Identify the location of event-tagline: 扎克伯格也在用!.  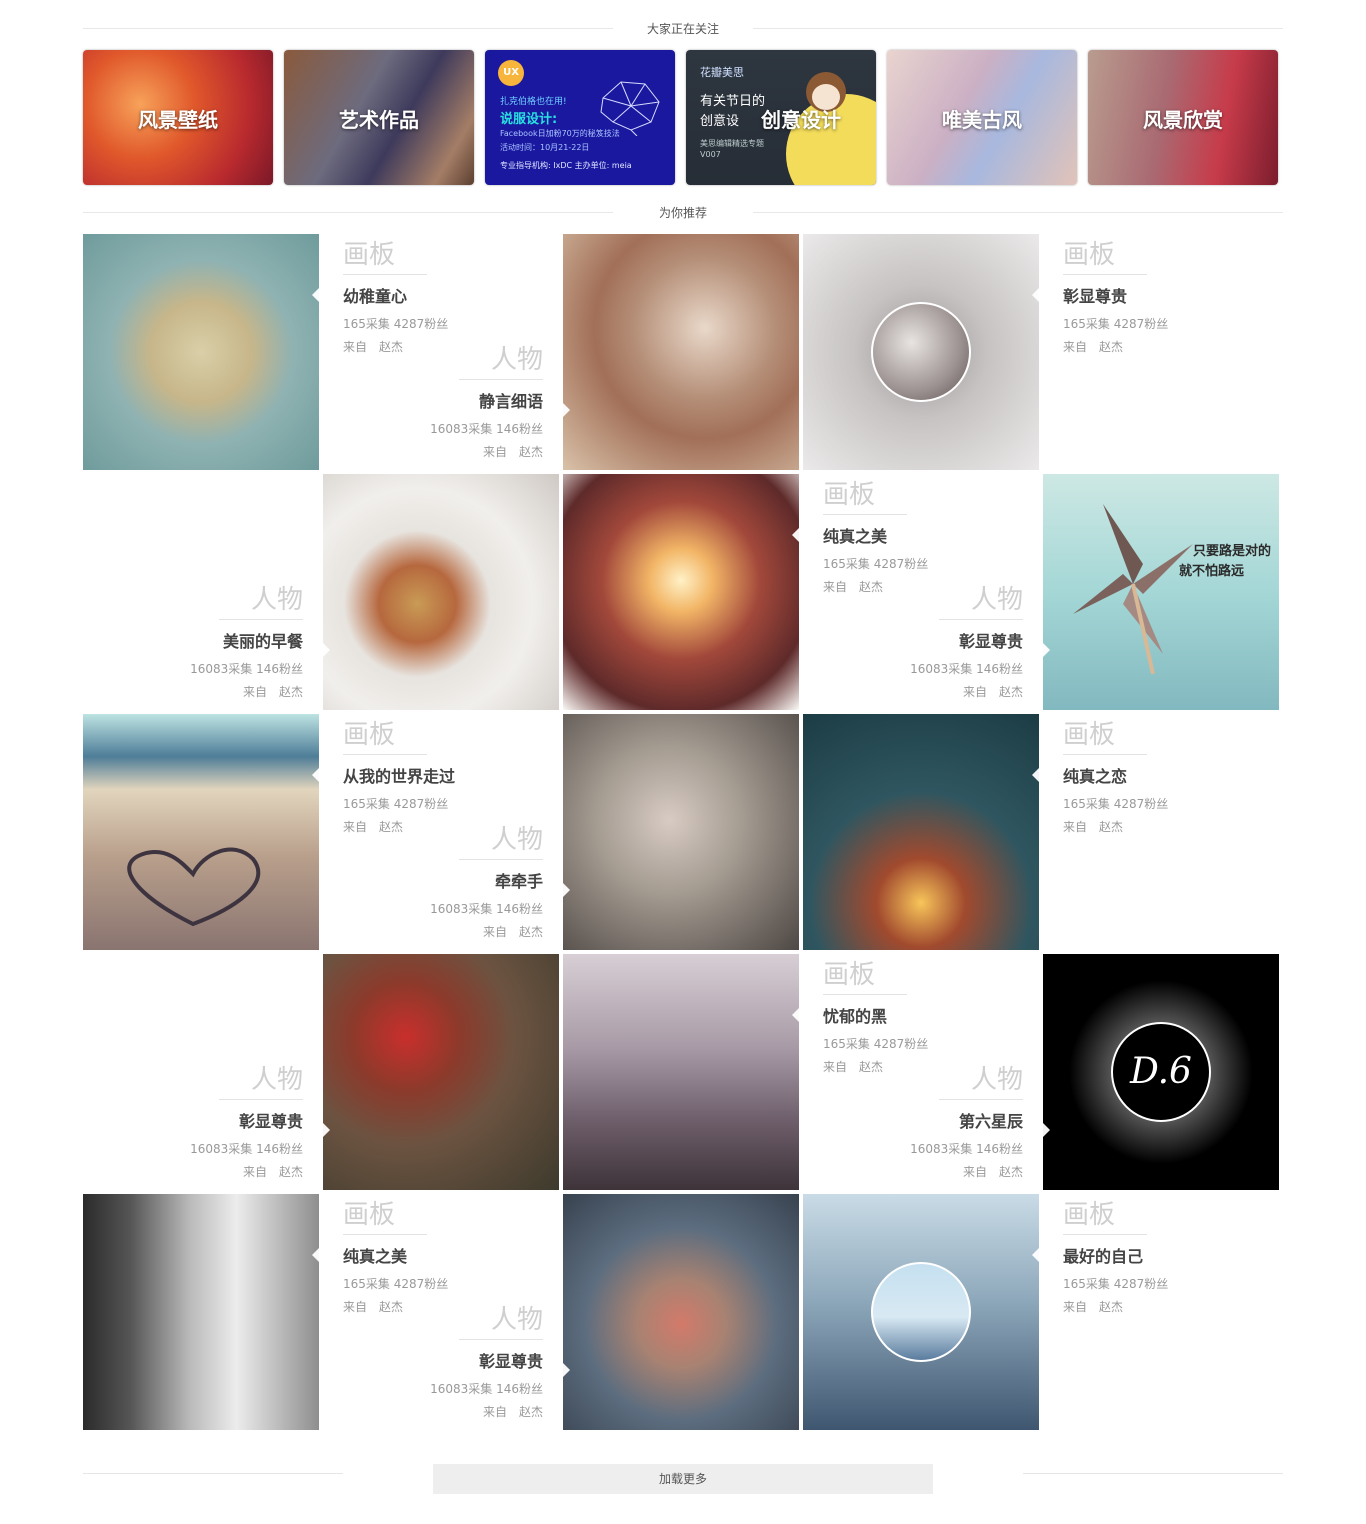
(533, 102).